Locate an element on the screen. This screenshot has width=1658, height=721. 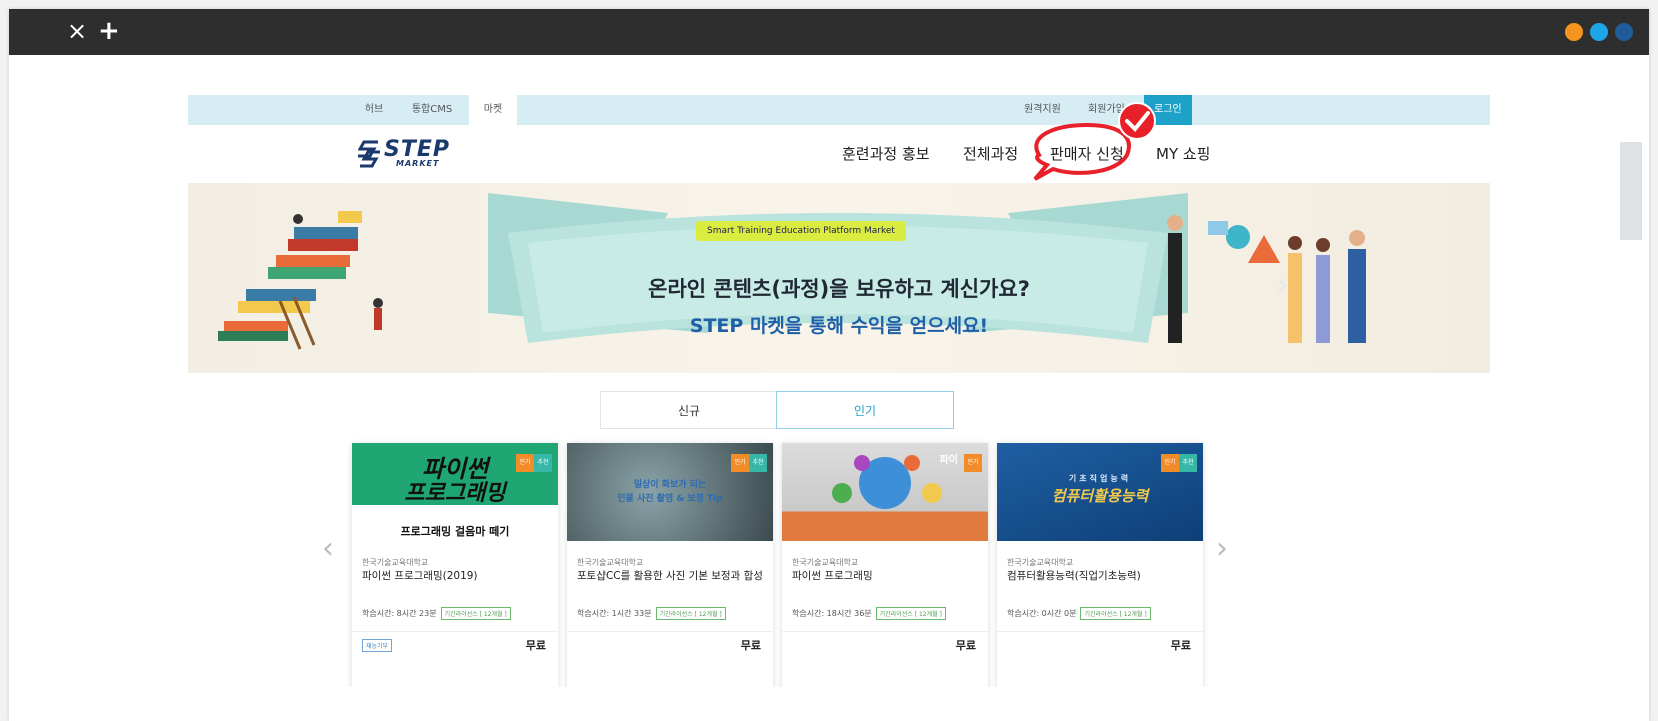
course-thumbnail: 파이썬 프로그래밍 프로그래밍 걸음마 떼기 인기 추천 is located at coordinates (455, 492).